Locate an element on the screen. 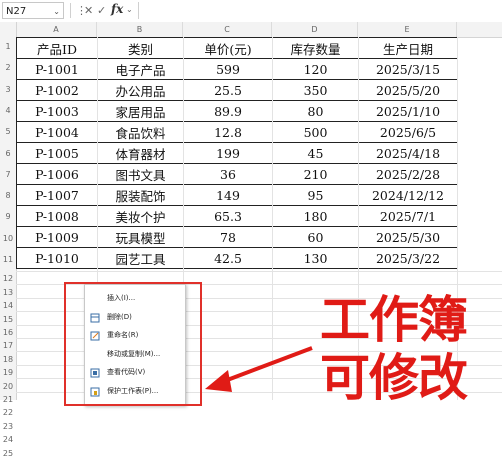 The height and width of the screenshot is (458, 502). arrow-head is located at coordinates (218, 381).